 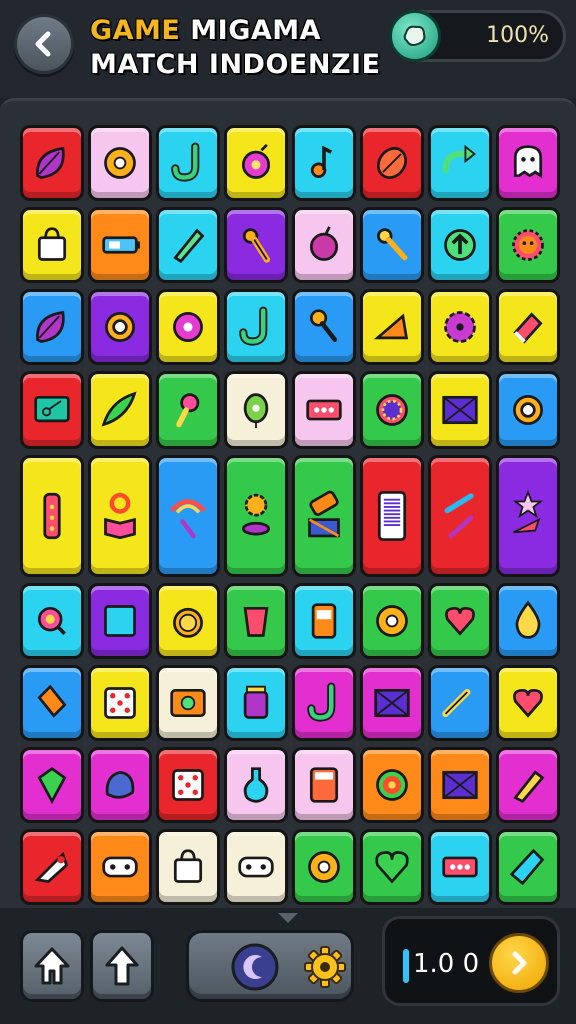 What do you see at coordinates (122, 966) in the screenshot?
I see `up-button` at bounding box center [122, 966].